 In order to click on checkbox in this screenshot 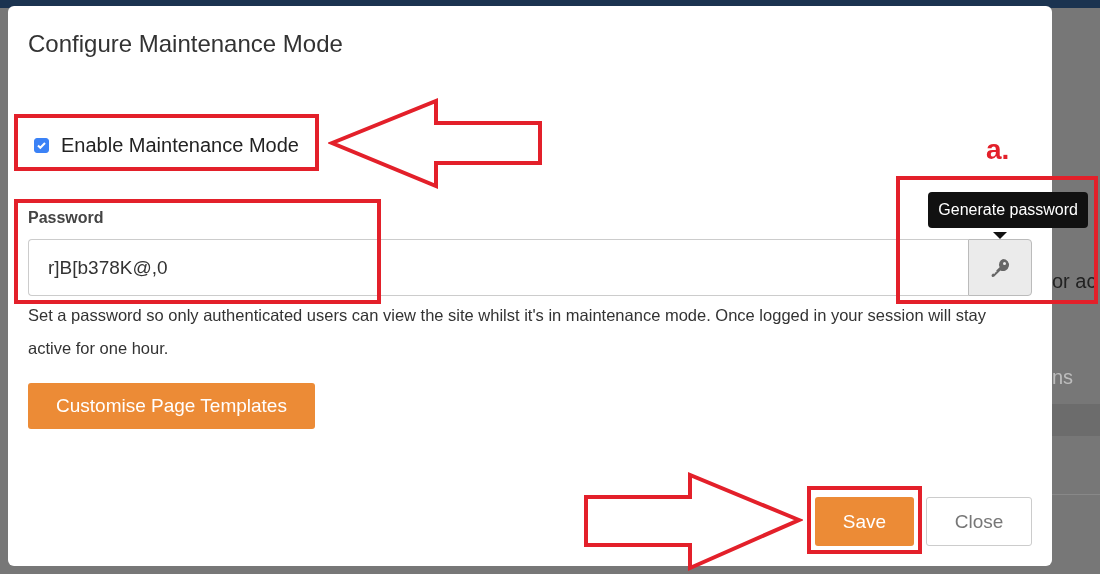, I will do `click(41, 145)`.